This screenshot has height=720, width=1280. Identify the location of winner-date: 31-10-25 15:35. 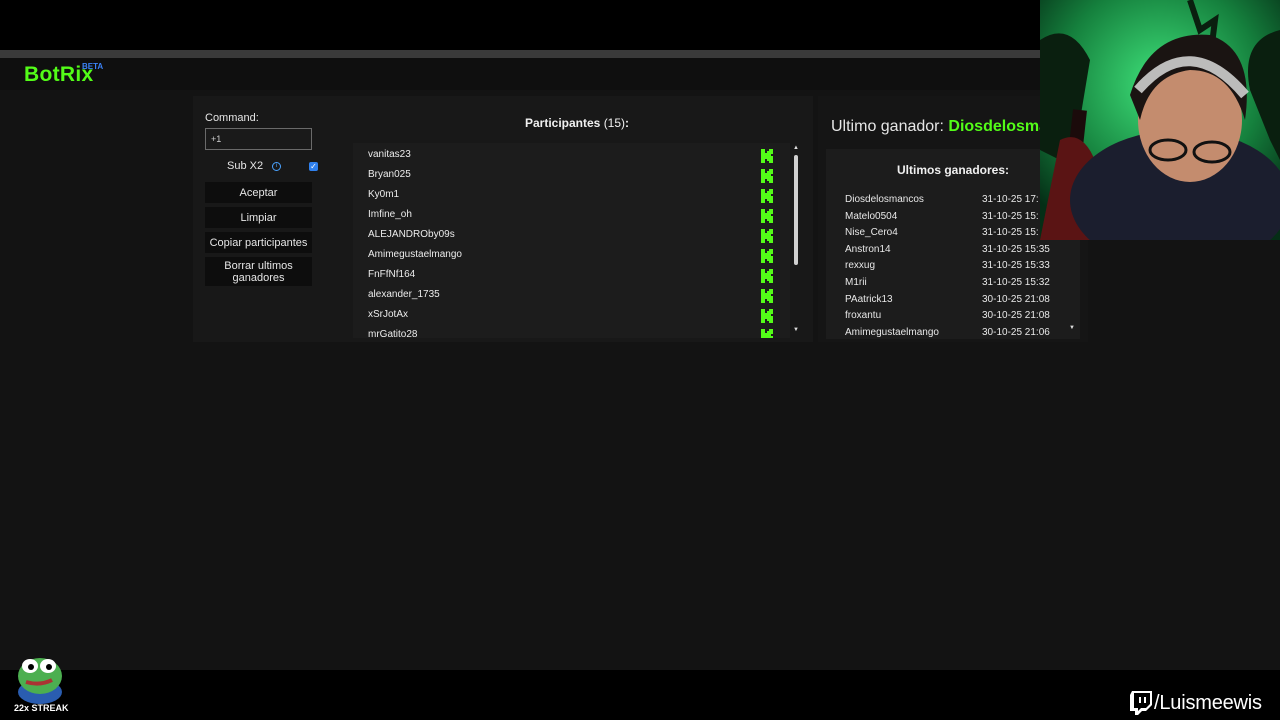
(1016, 249).